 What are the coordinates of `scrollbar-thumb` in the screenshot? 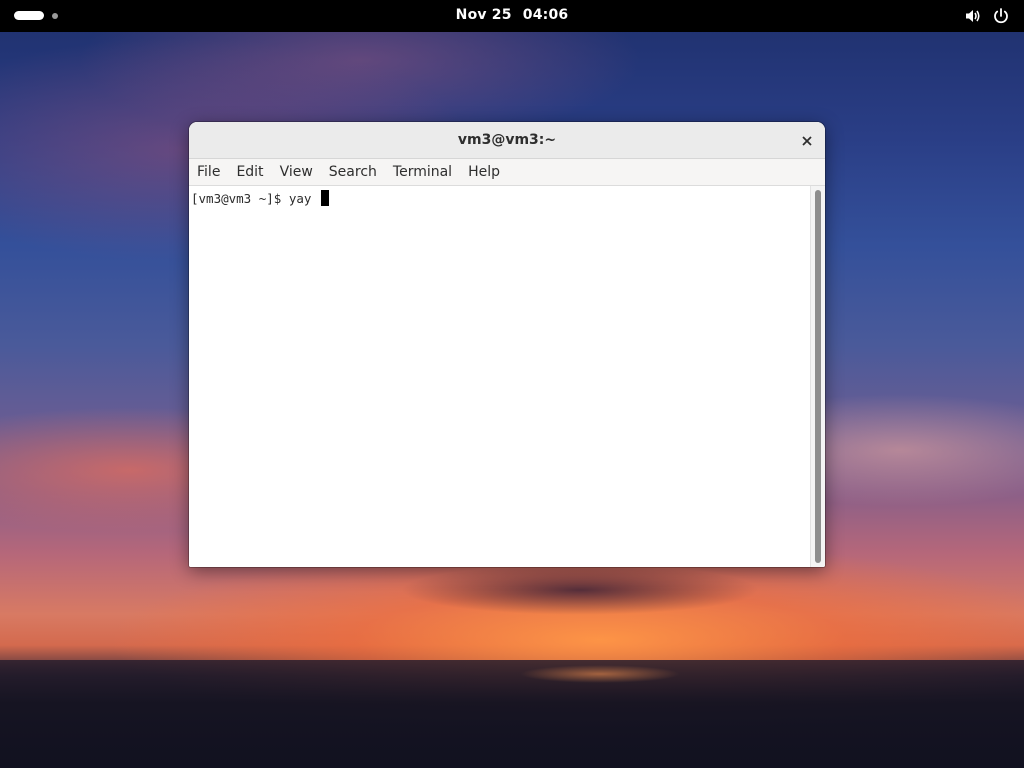 It's located at (818, 376).